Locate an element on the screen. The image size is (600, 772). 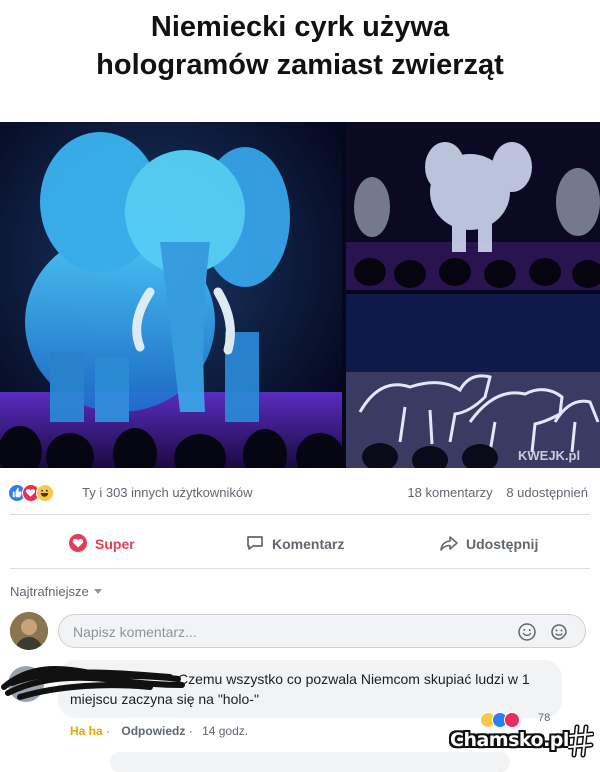
hashtag-logo-icon is located at coordinates (581, 741).